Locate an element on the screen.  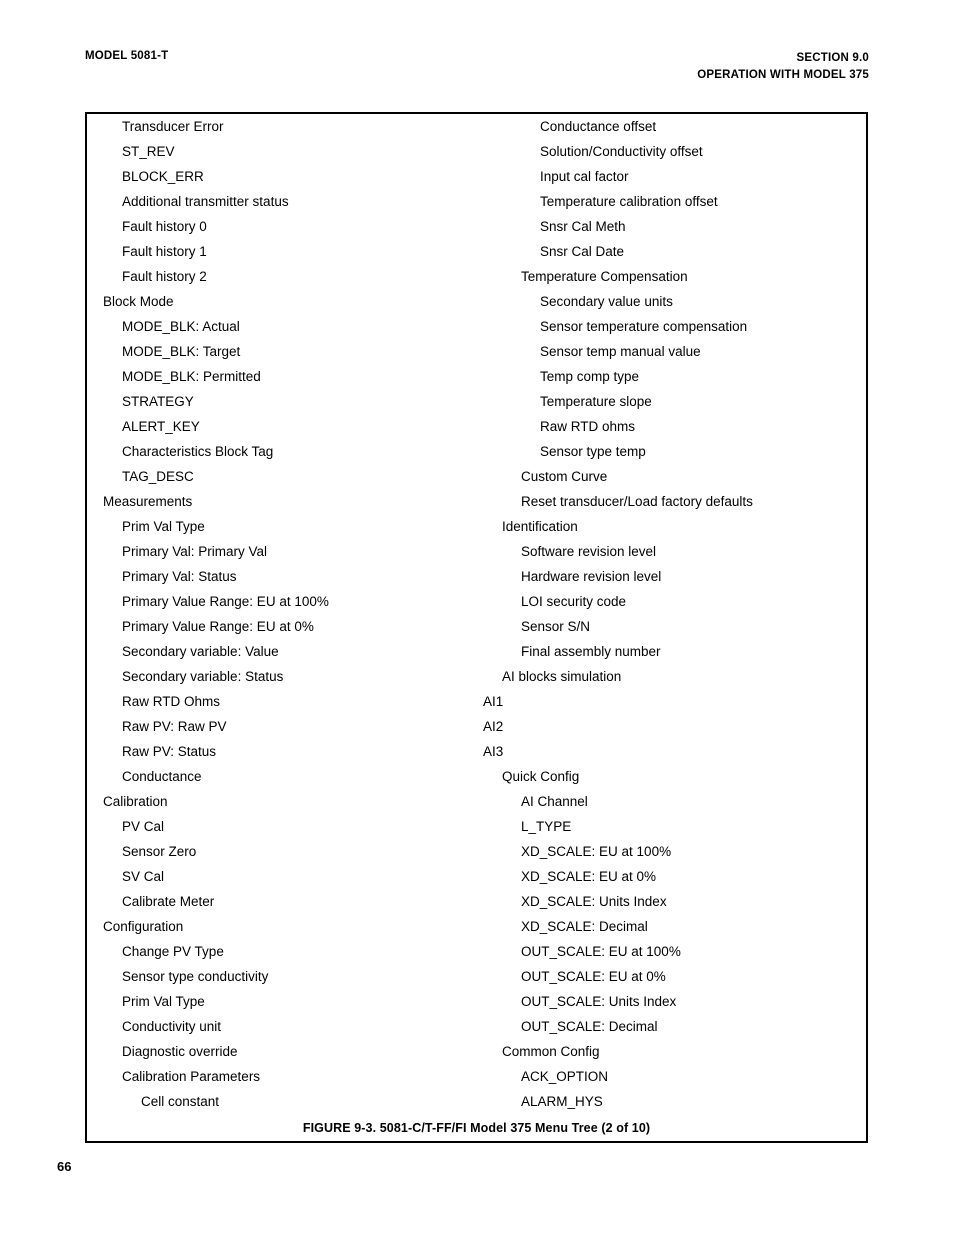
menu-tree-item: OUT_SCALE: Units Index is located at coordinates (599, 1001).